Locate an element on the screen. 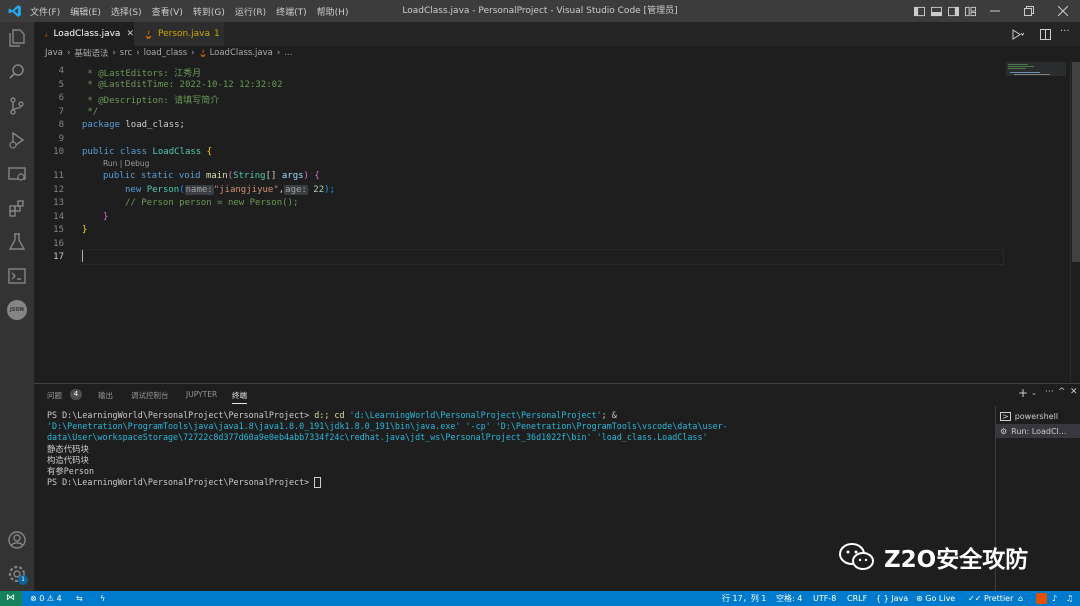 This screenshot has height=606, width=1080. breadcrumb-item: src is located at coordinates (126, 53).